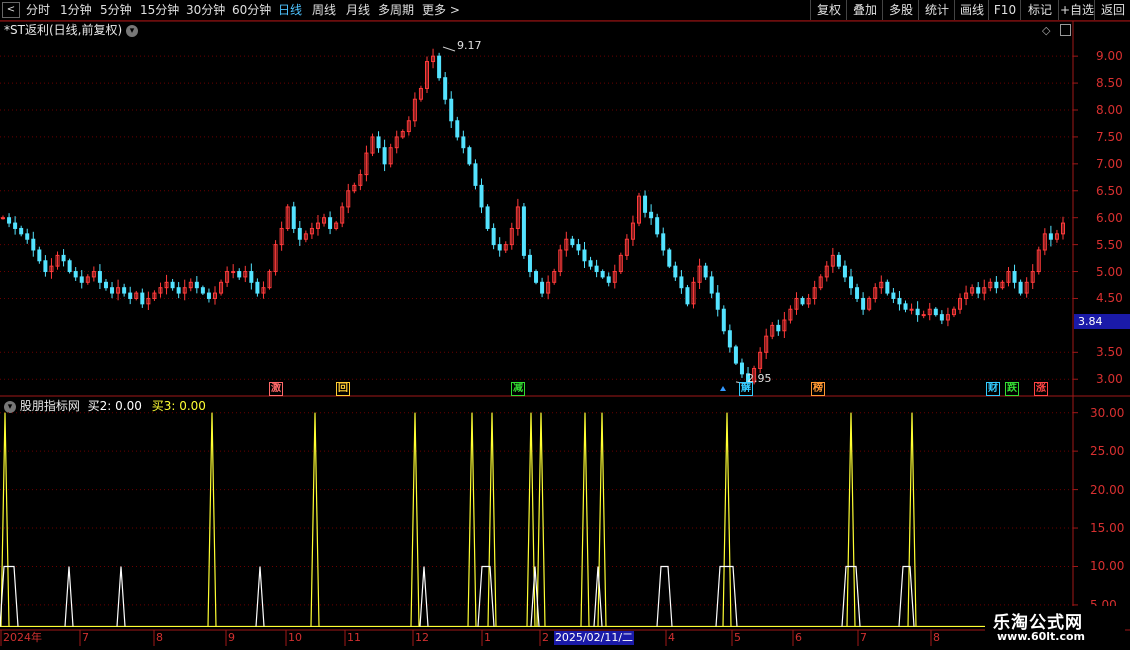  Describe the element at coordinates (1109, 244) in the screenshot. I see `price-tick-label: 5.50` at that location.